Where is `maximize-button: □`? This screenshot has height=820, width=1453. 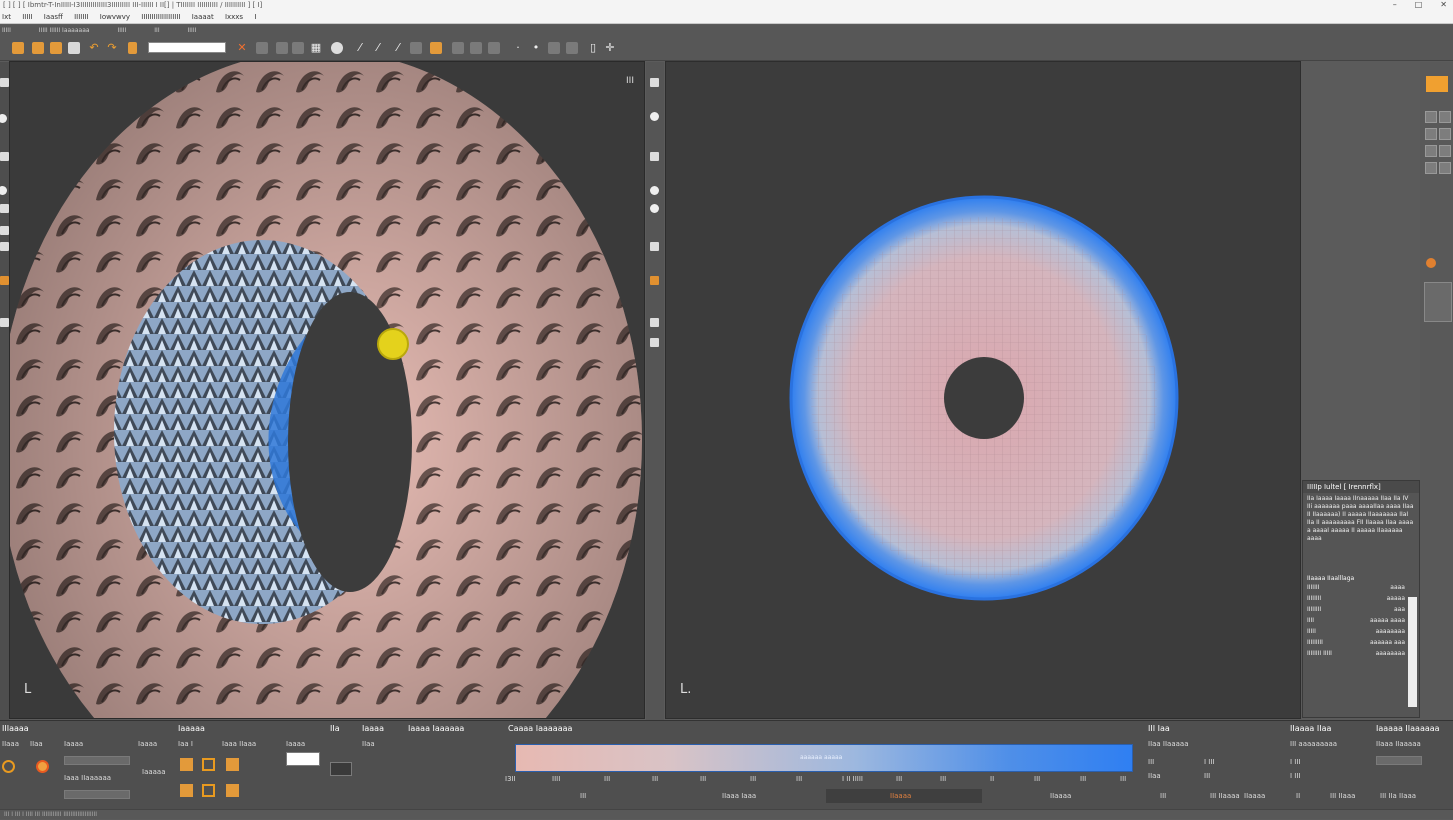 maximize-button: □ is located at coordinates (1419, 5).